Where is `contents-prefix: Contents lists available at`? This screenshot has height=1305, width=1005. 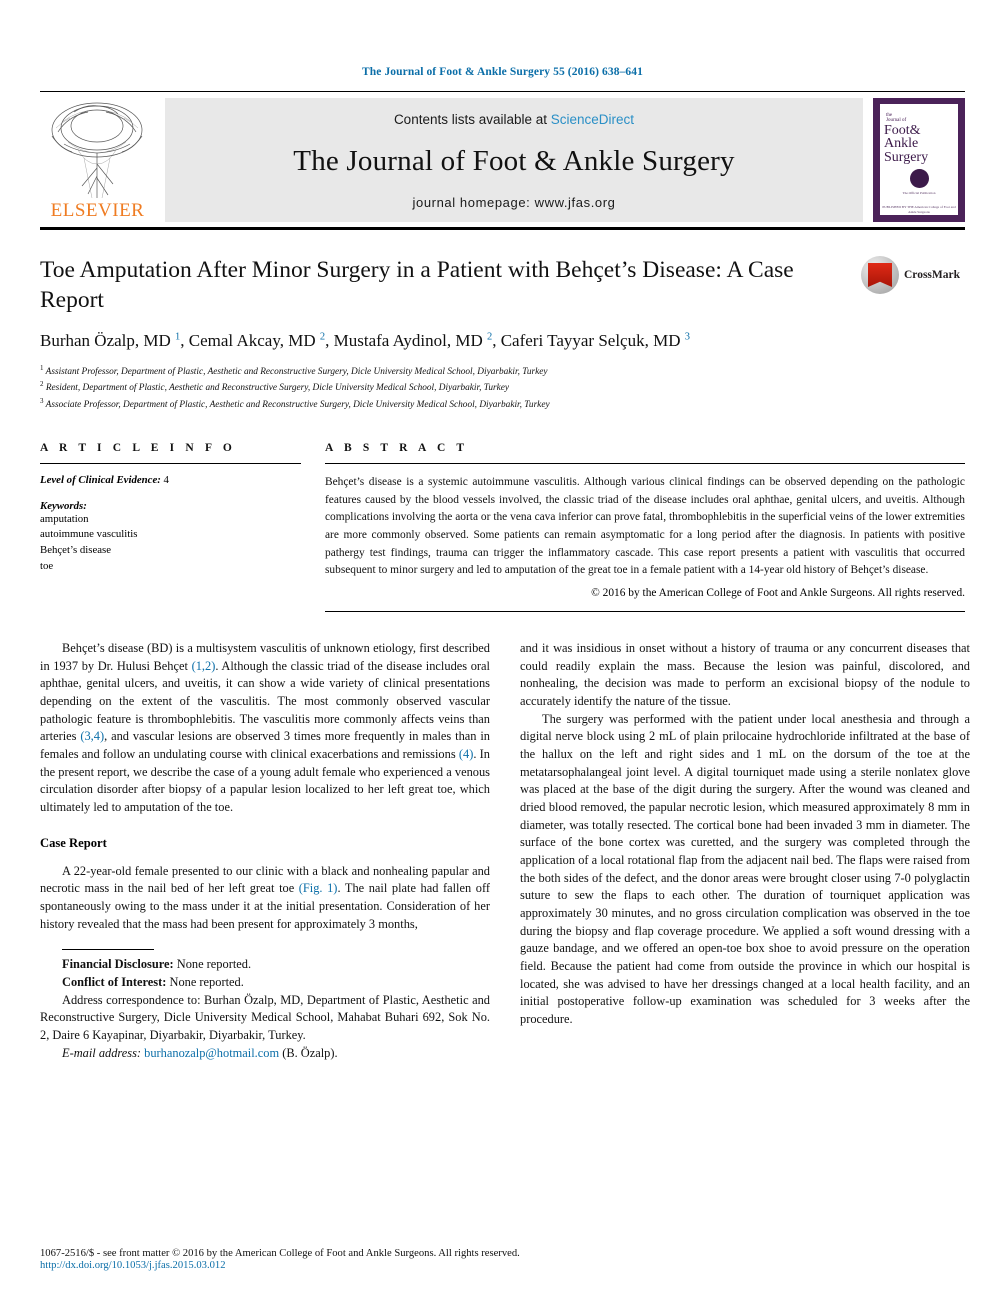
contents-prefix: Contents lists available at is located at coordinates (472, 119).